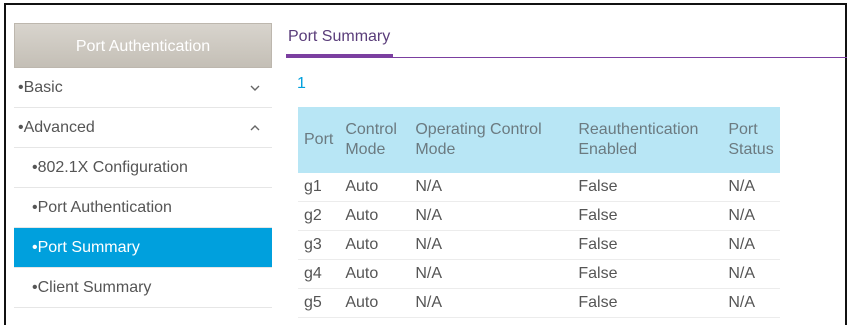 The width and height of the screenshot is (852, 325). What do you see at coordinates (95, 287) in the screenshot?
I see `sidebar-item-label: Client Summary` at bounding box center [95, 287].